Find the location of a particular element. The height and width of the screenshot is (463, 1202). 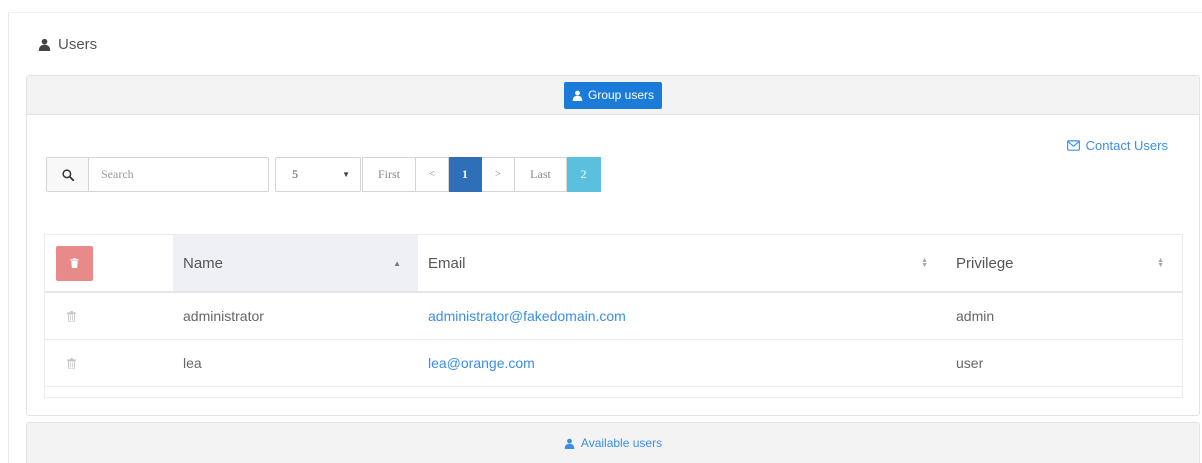

search-icon is located at coordinates (67, 174).